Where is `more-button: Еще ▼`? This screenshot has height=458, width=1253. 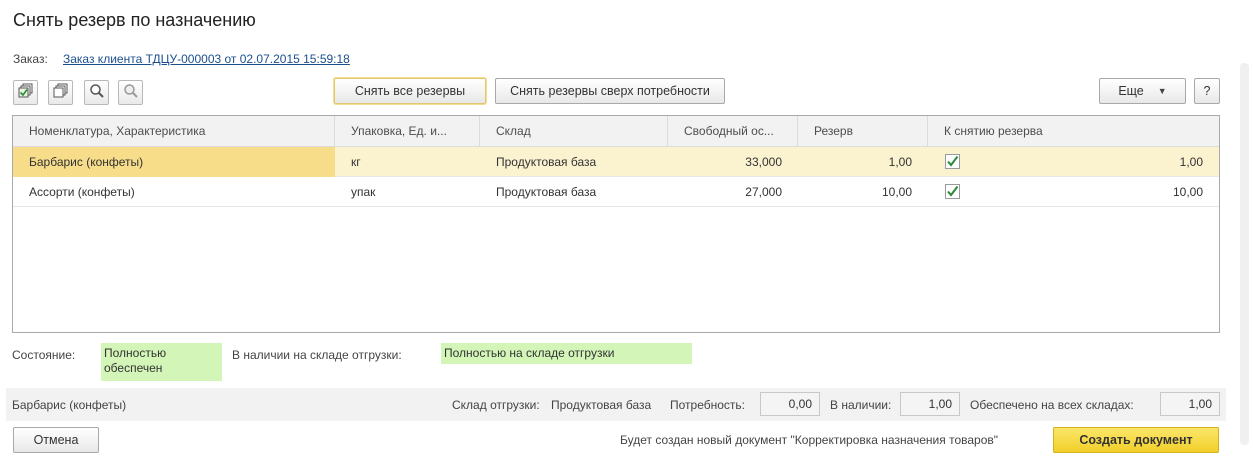
more-button: Еще ▼ is located at coordinates (1142, 91).